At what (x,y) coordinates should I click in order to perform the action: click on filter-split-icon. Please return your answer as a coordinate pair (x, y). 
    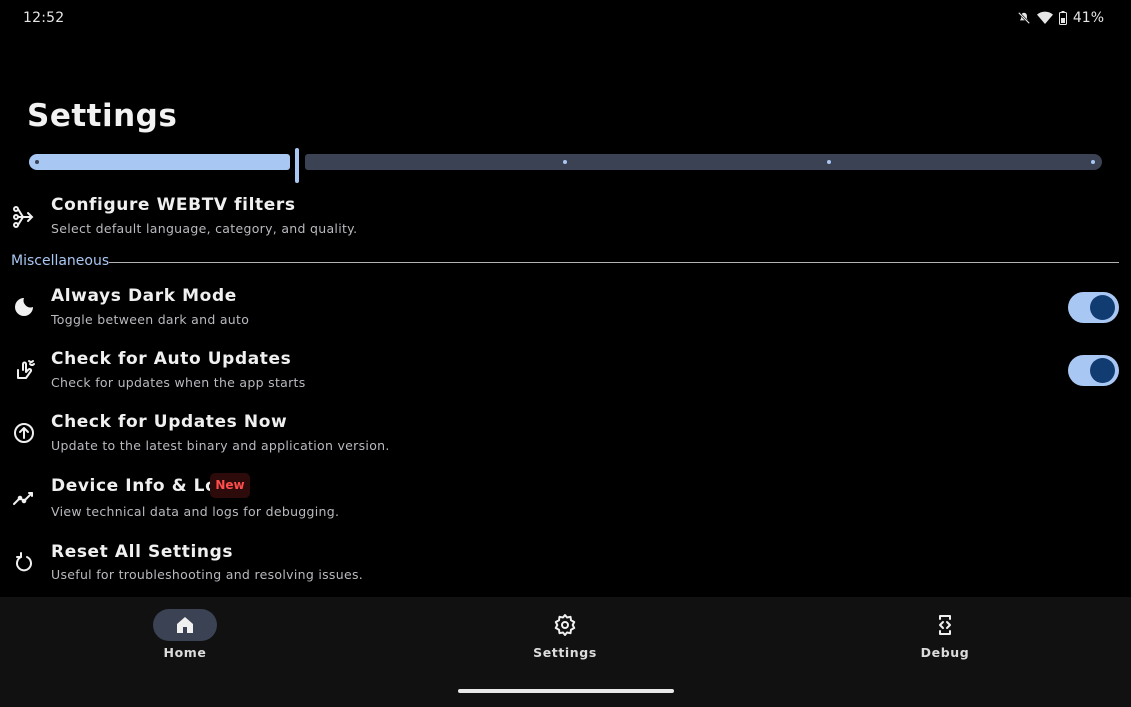
    Looking at the image, I should click on (24, 217).